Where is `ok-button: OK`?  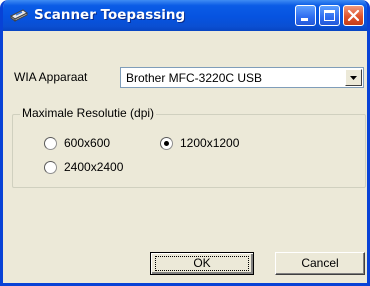
ok-button: OK is located at coordinates (202, 263).